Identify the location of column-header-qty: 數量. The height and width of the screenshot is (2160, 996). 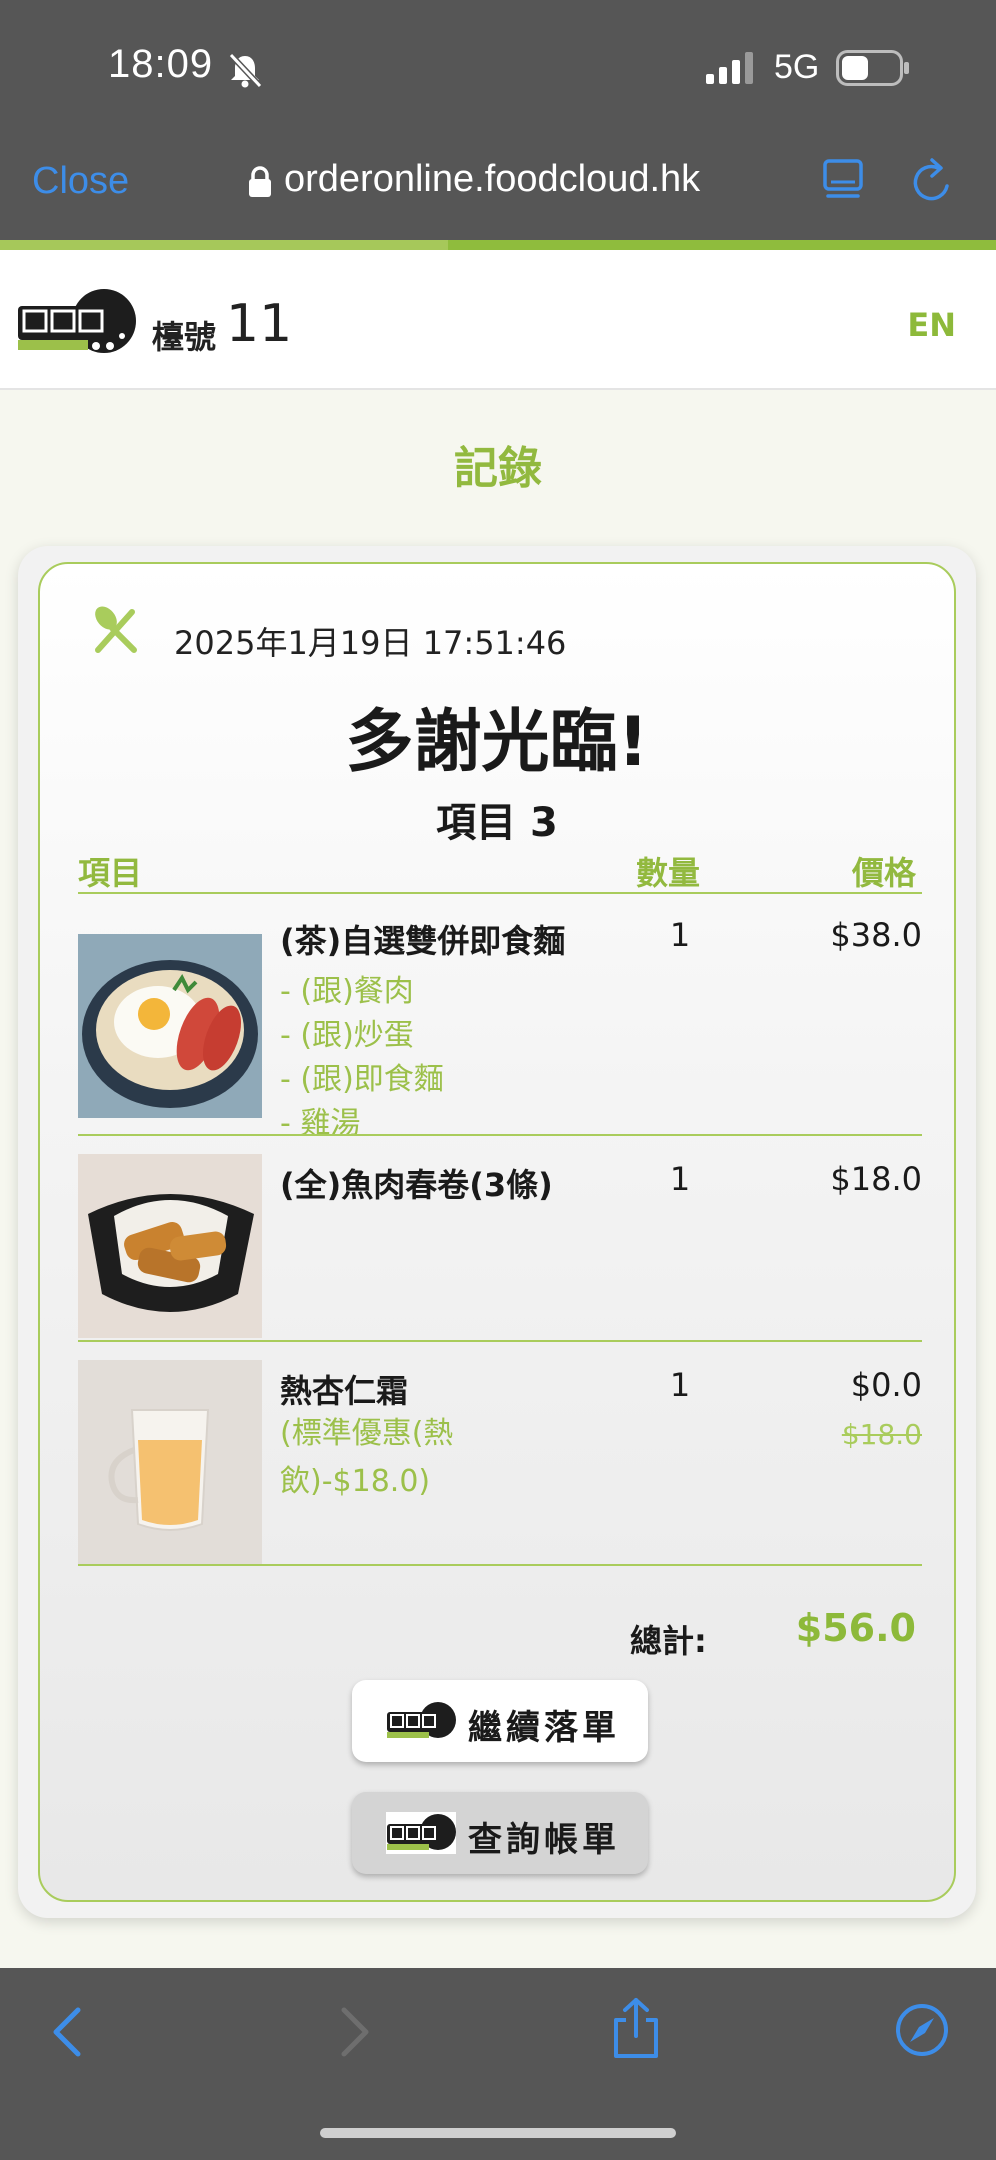
(668, 873).